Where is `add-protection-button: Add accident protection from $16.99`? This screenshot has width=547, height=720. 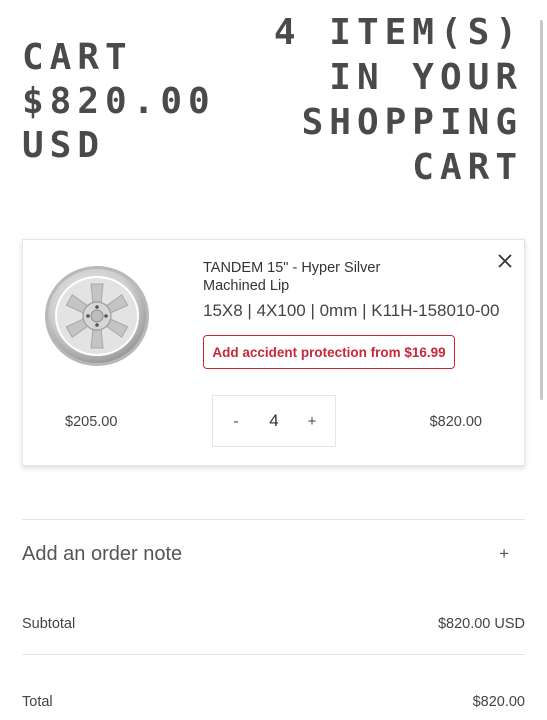
add-protection-button: Add accident protection from $16.99 is located at coordinates (329, 352).